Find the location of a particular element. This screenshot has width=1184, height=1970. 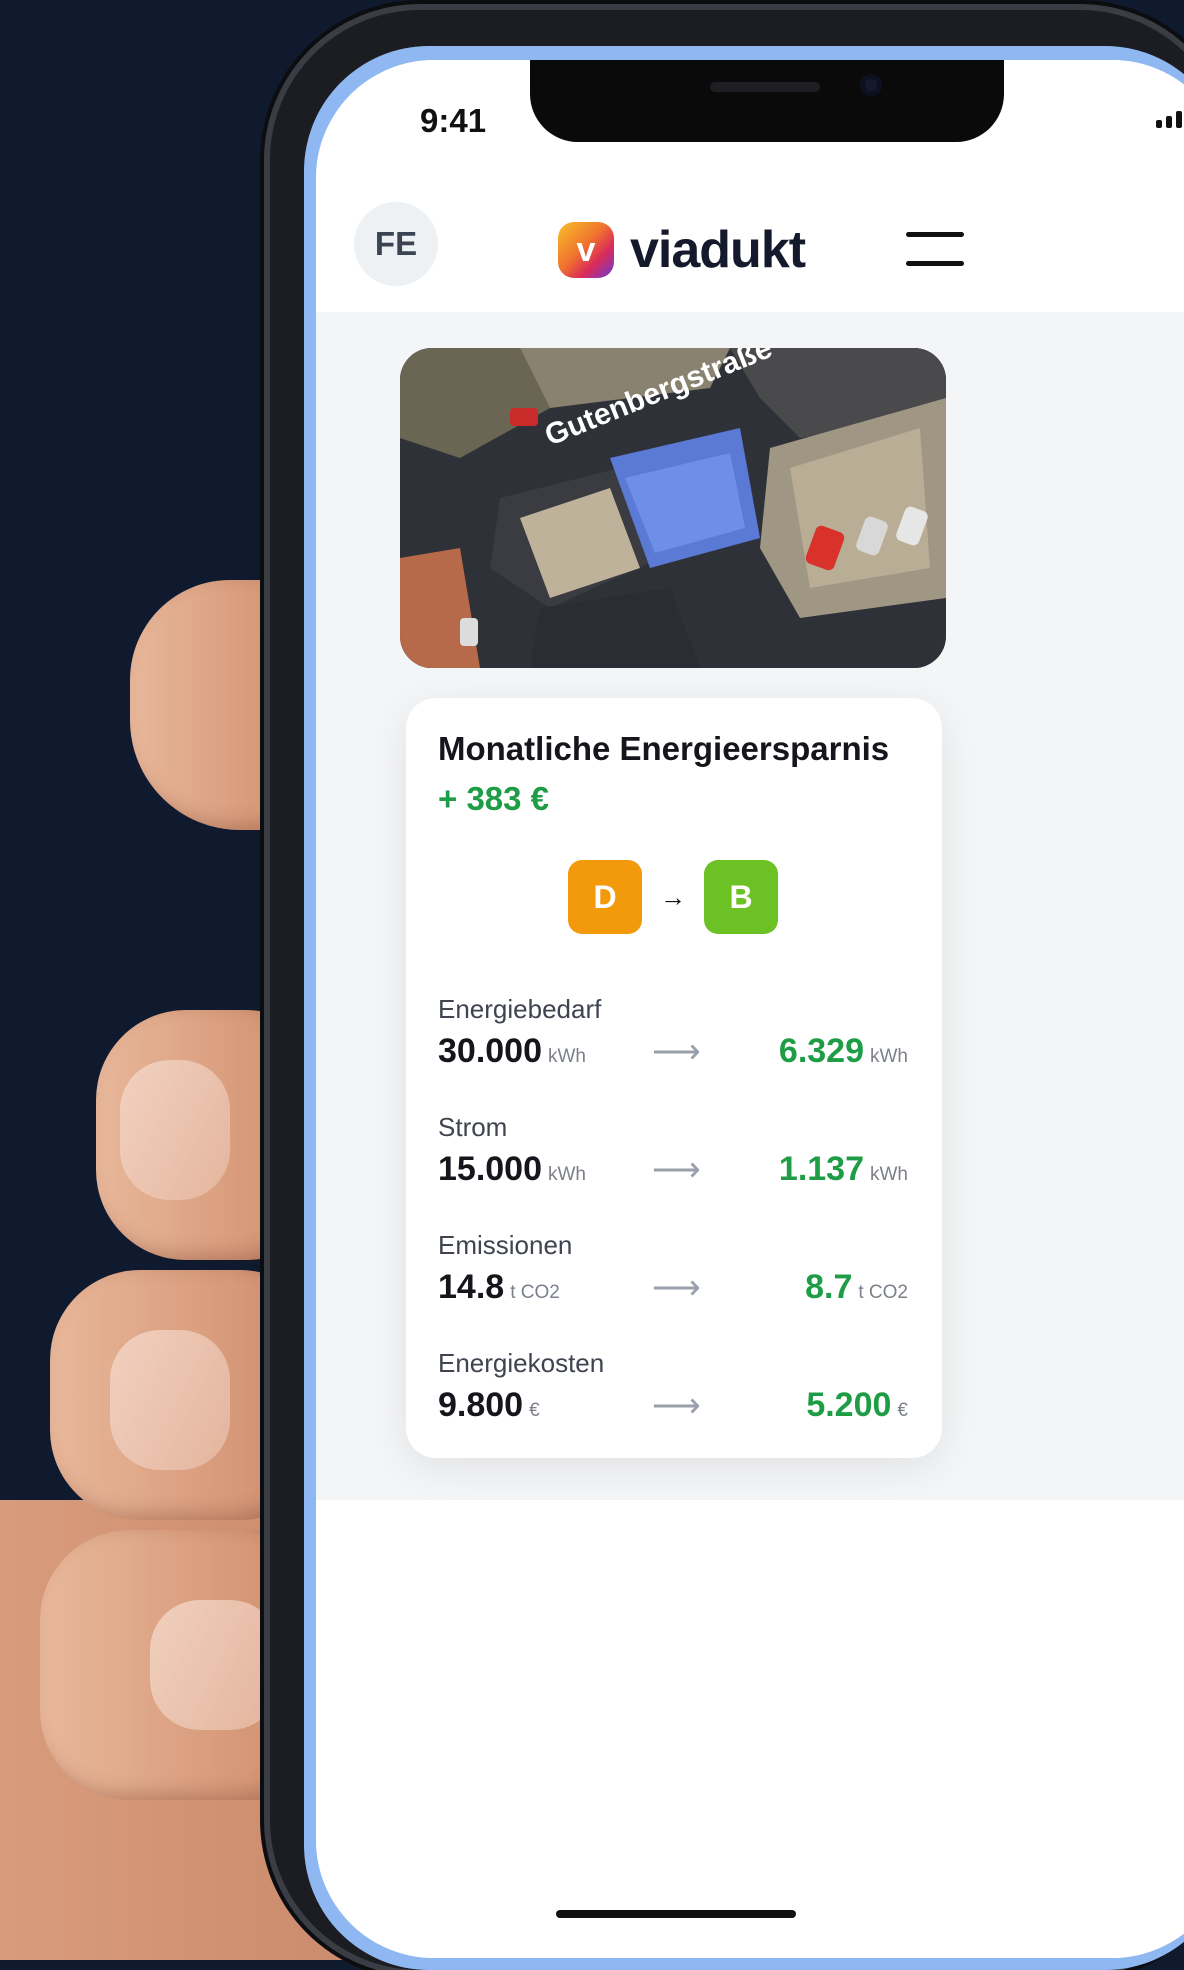

energy-rating: D → B is located at coordinates (673, 897).